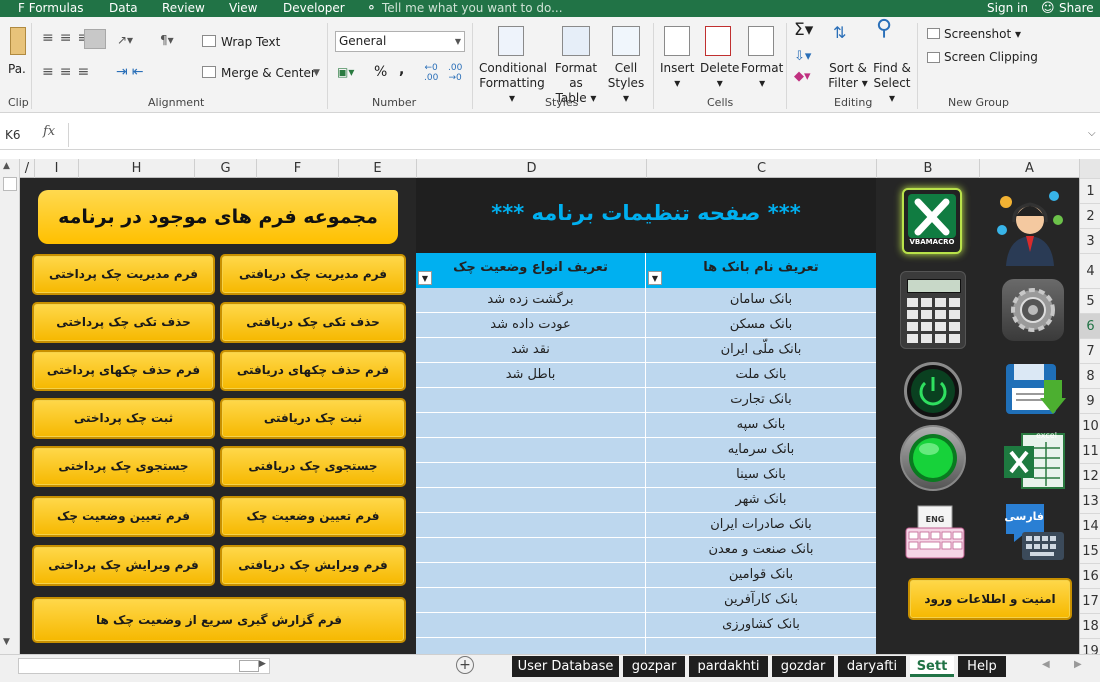 The image size is (1100, 682). Describe the element at coordinates (183, 8) in the screenshot. I see `tab-review: Review` at that location.